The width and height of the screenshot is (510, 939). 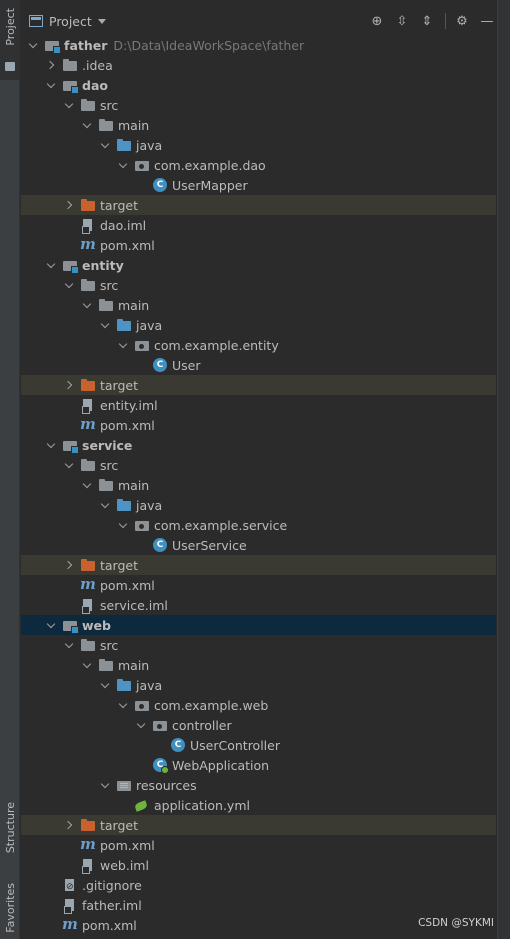 I want to click on left-tool-strip: Project Structure Favorites, so click(x=10, y=469).